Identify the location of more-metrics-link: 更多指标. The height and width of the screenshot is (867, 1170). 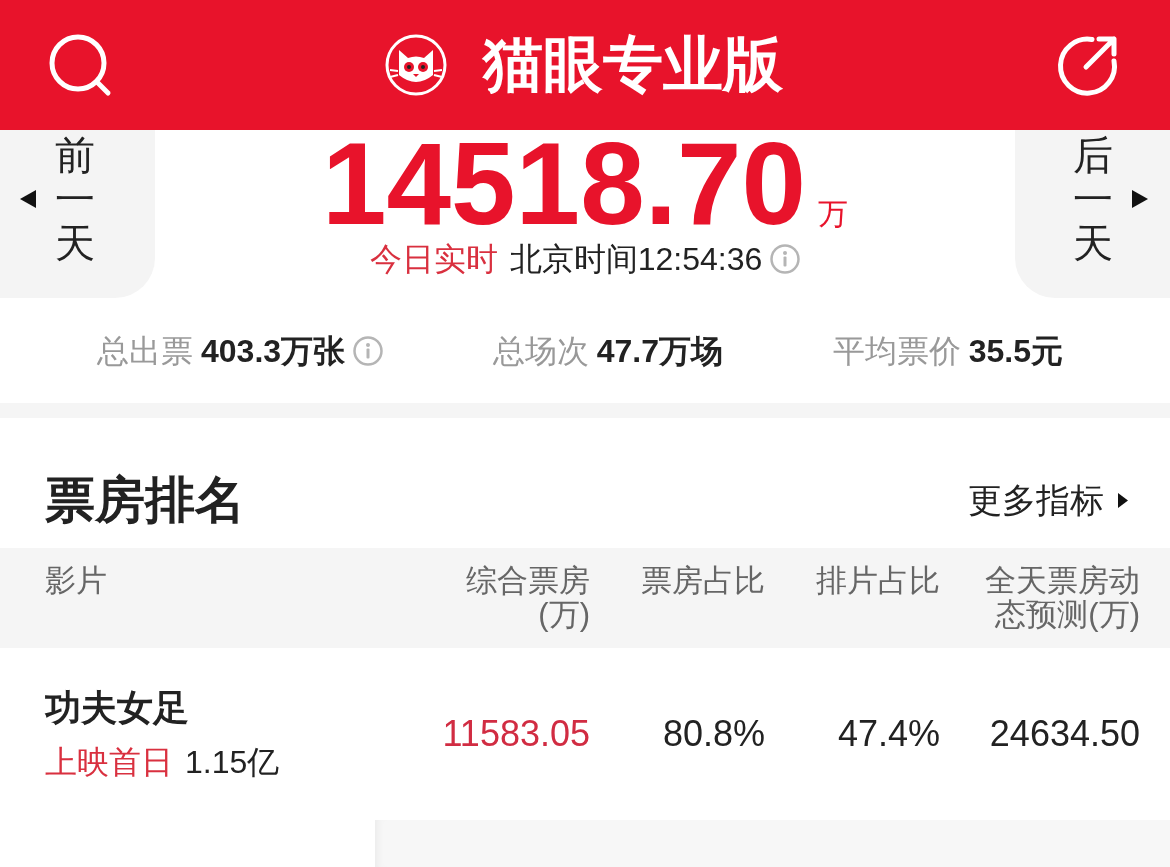
(1048, 500).